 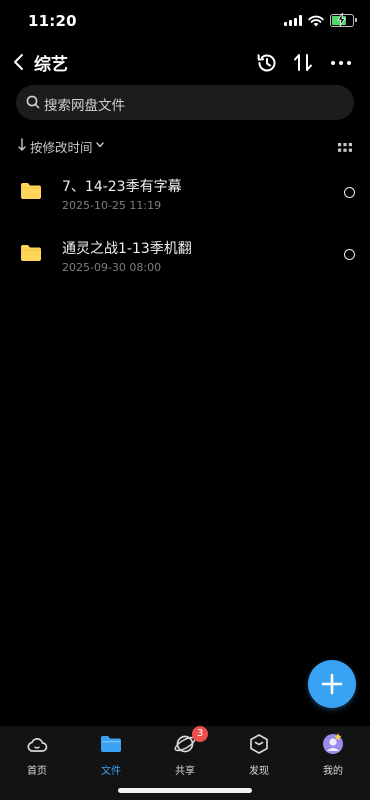 What do you see at coordinates (61, 147) in the screenshot?
I see `sort-label: 按修改时间` at bounding box center [61, 147].